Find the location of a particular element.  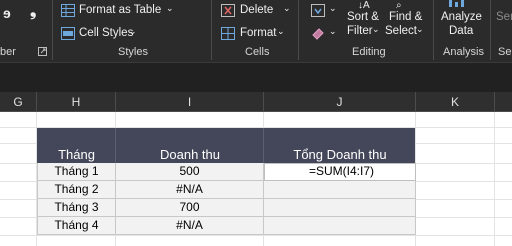

table-header-tong-doanh-thu: Tổng Doanh thu is located at coordinates (340, 154).